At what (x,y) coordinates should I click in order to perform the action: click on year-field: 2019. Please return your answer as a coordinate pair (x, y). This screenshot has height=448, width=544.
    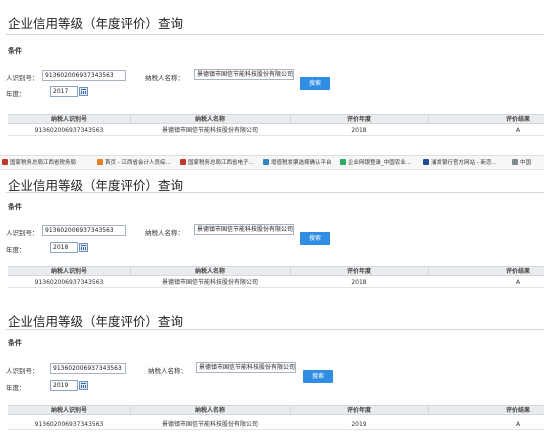
    Looking at the image, I should click on (64, 385).